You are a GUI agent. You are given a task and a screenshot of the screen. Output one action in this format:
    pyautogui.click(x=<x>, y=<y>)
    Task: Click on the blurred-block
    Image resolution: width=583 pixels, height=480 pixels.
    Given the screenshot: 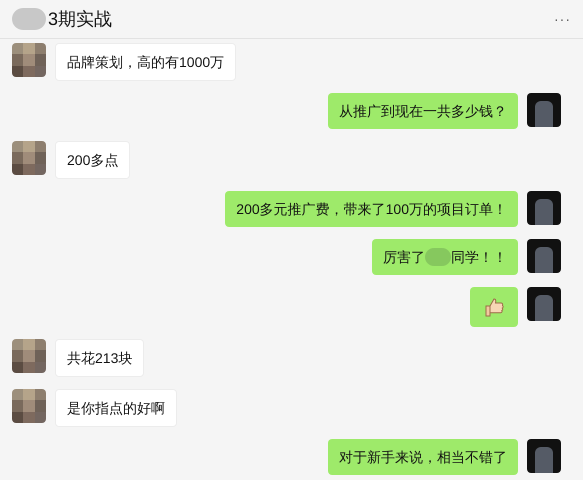 What is the action you would take?
    pyautogui.click(x=438, y=257)
    